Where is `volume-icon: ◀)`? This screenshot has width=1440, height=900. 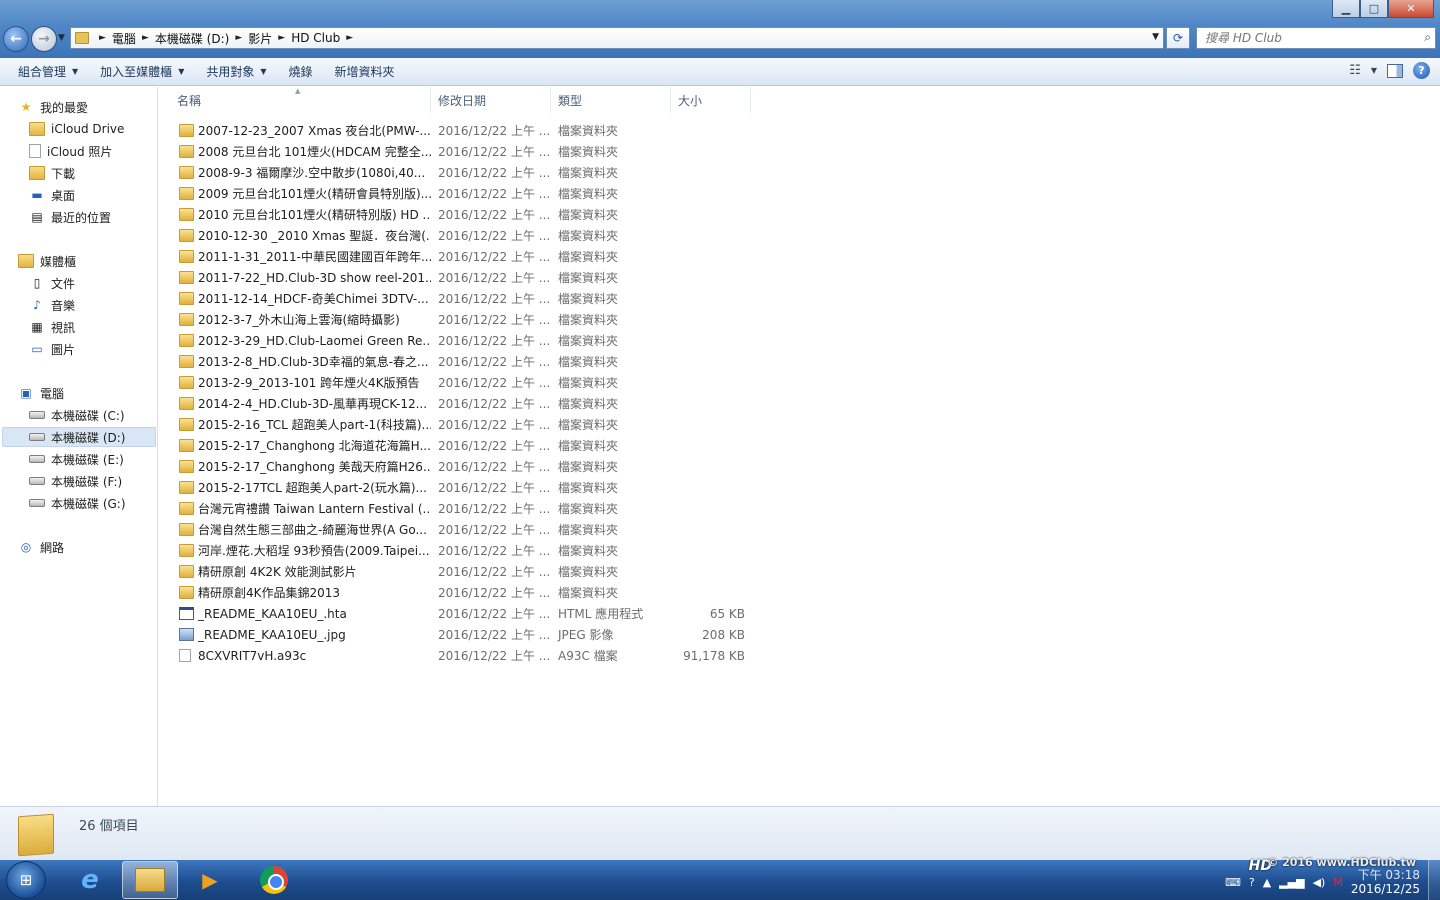
volume-icon: ◀) is located at coordinates (1319, 882).